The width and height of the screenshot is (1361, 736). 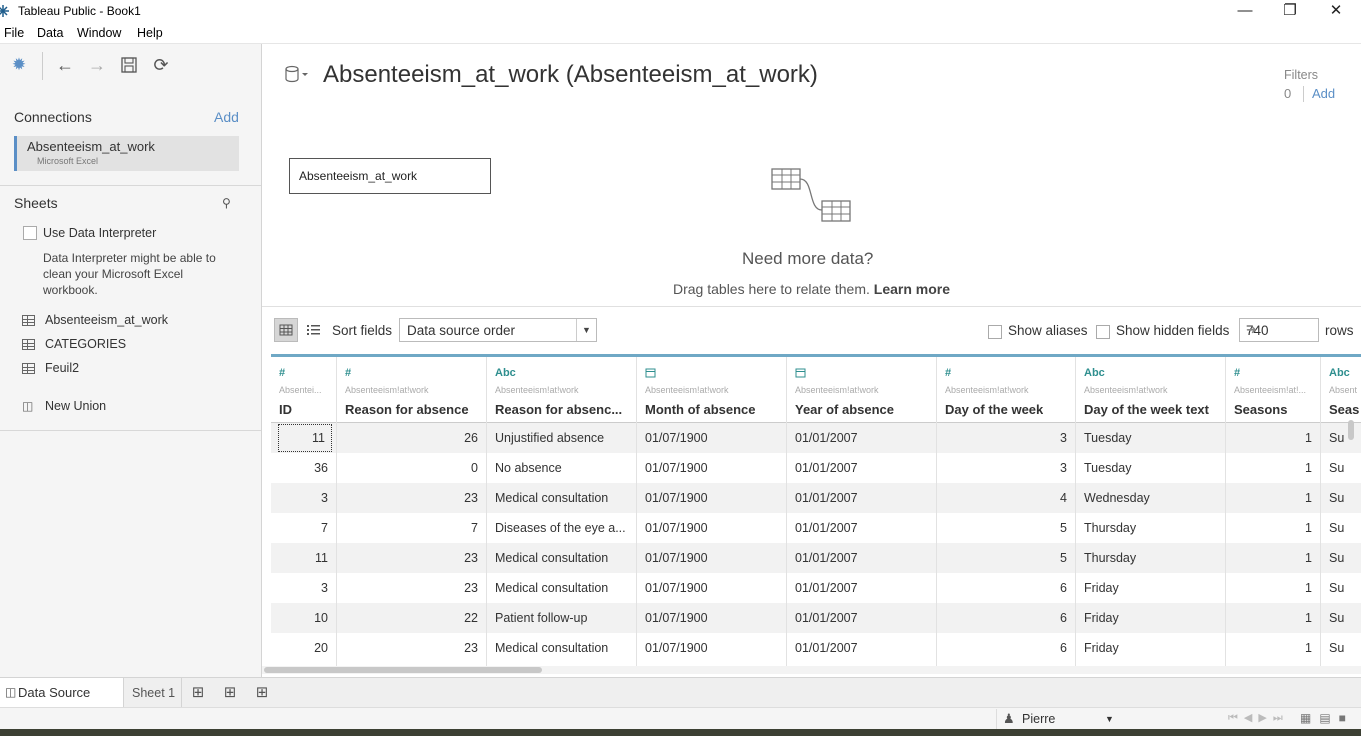 I want to click on new-union-item: ◫ New Union, so click(x=64, y=406).